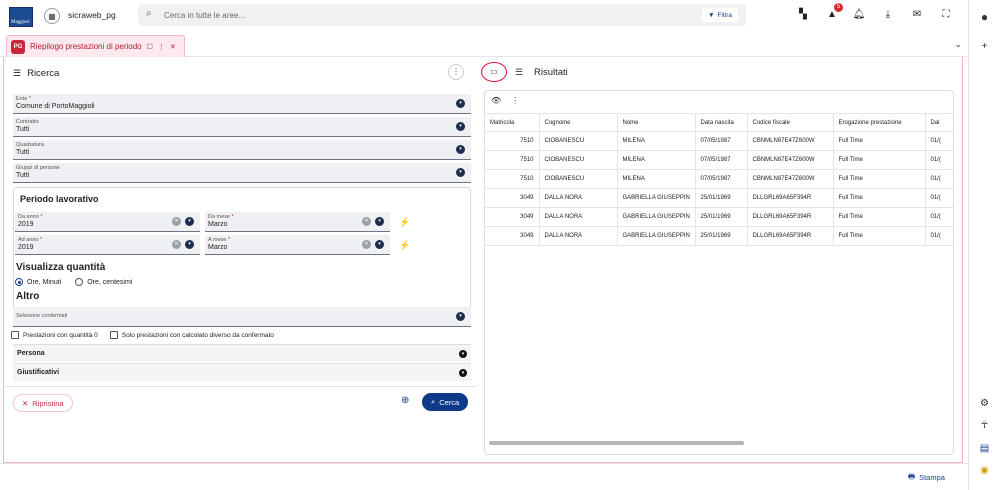  Describe the element at coordinates (297, 245) in the screenshot. I see `a-mese-field: A mese * Marzo ✕ ▾` at that location.